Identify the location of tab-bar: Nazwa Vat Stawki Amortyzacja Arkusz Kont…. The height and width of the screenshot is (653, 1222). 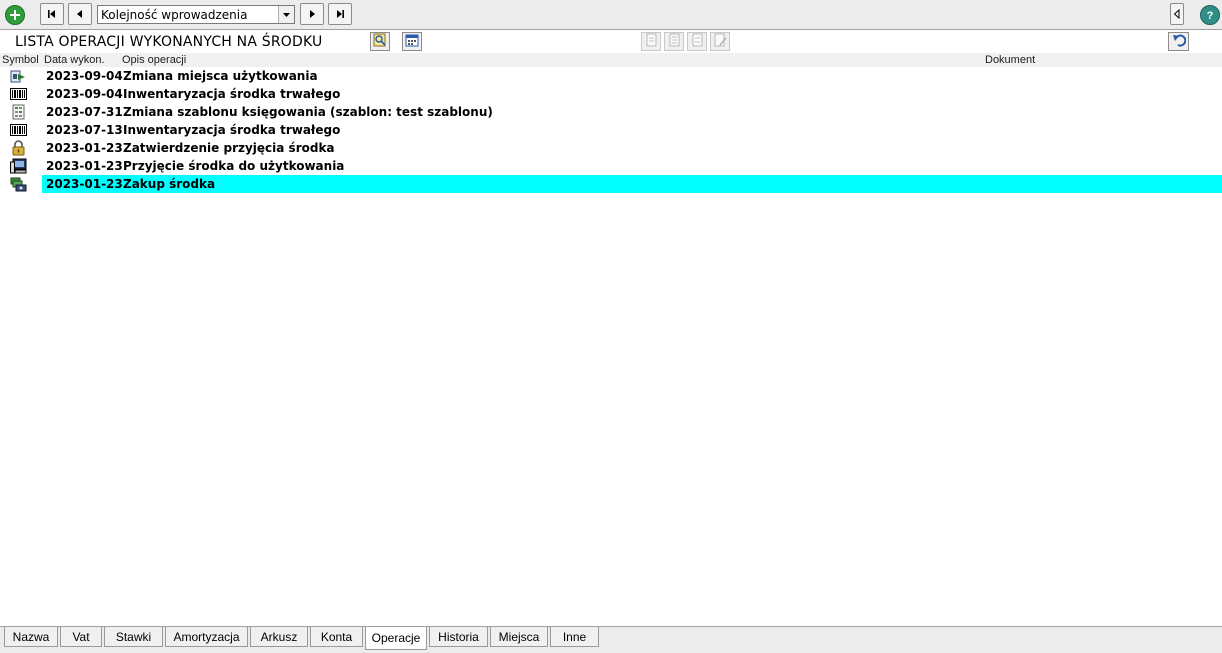
(611, 639).